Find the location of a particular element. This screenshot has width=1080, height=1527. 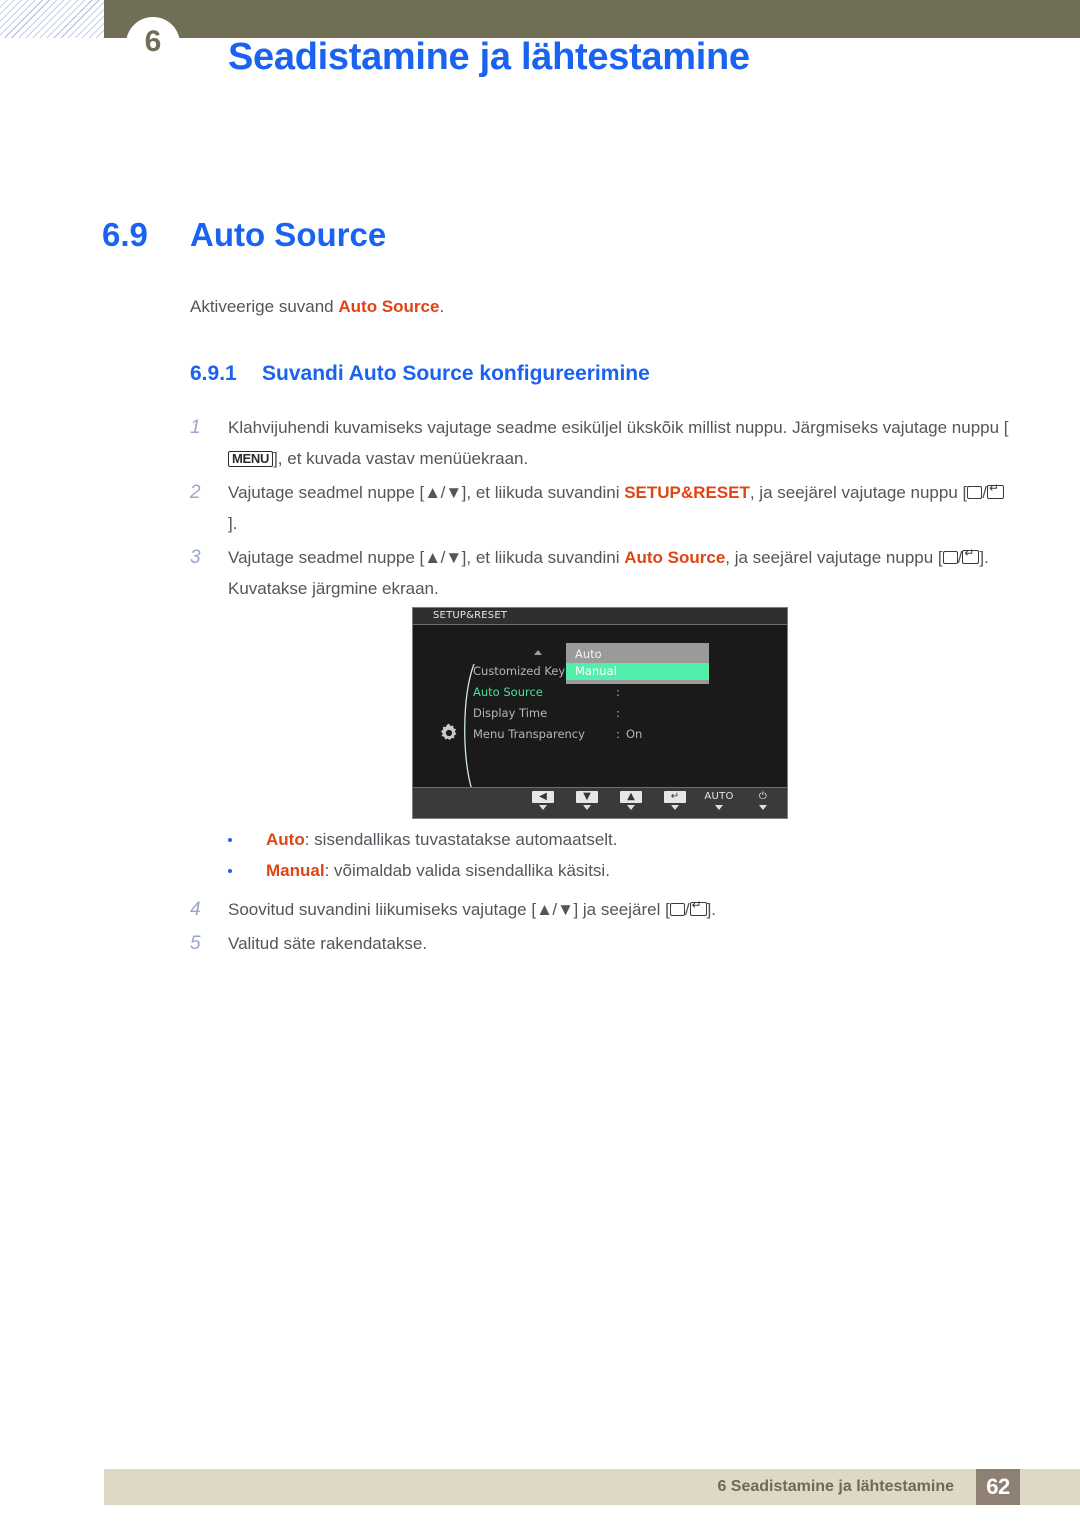

intro-suffix: . is located at coordinates (442, 306).